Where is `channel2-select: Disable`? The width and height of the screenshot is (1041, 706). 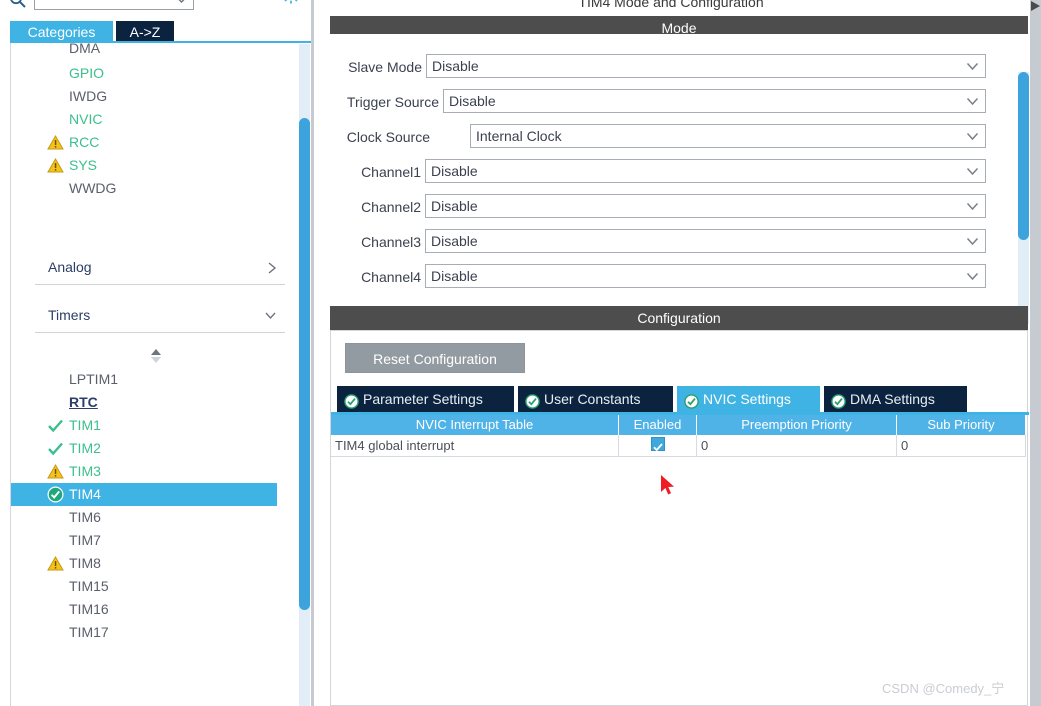
channel2-select: Disable is located at coordinates (705, 206).